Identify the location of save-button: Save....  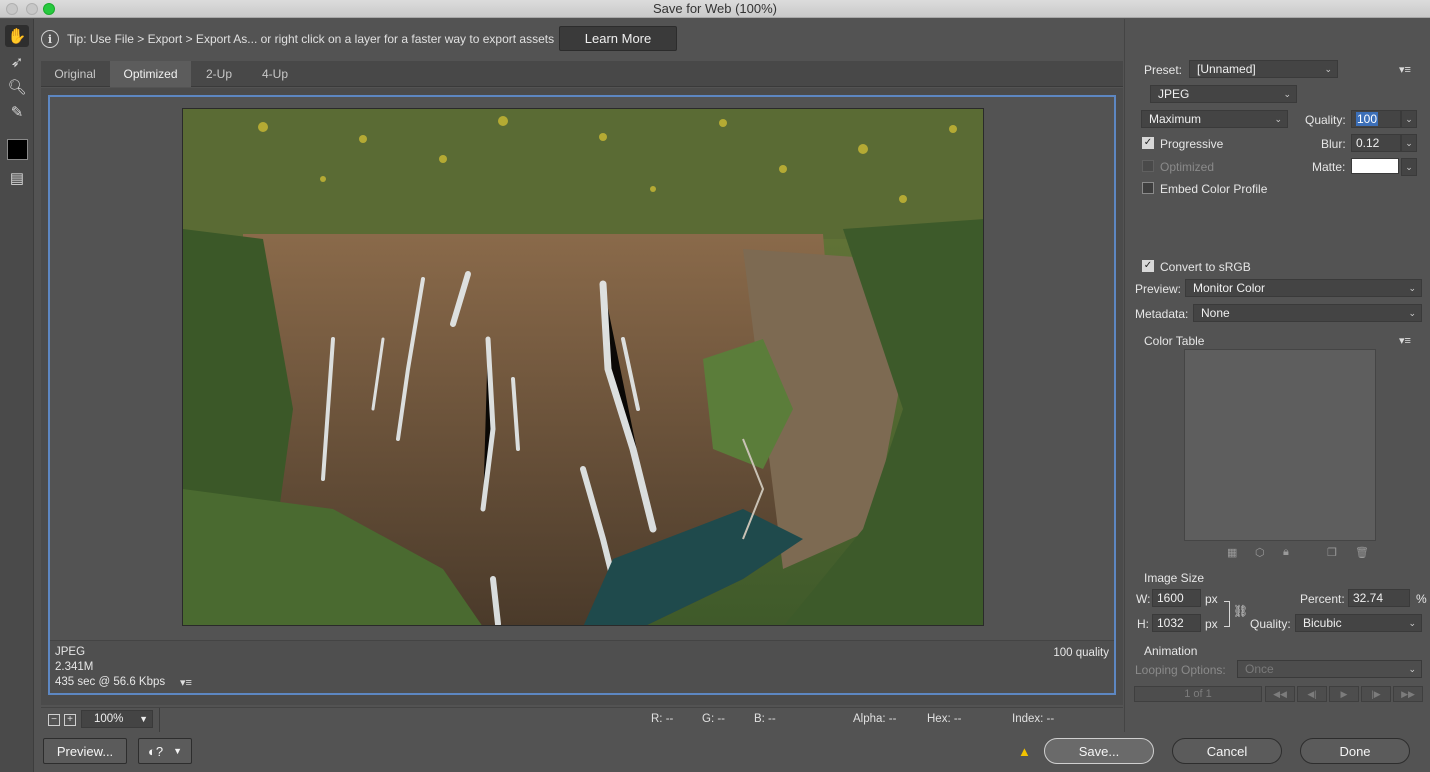
(1099, 751).